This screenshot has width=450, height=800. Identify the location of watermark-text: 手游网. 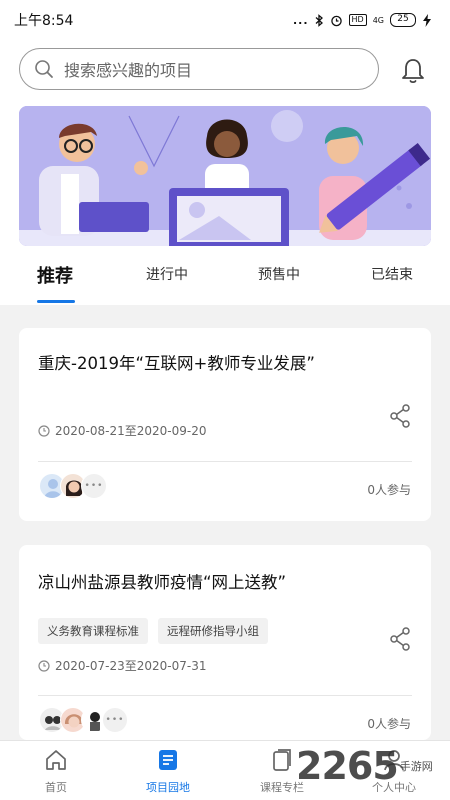
(416, 766).